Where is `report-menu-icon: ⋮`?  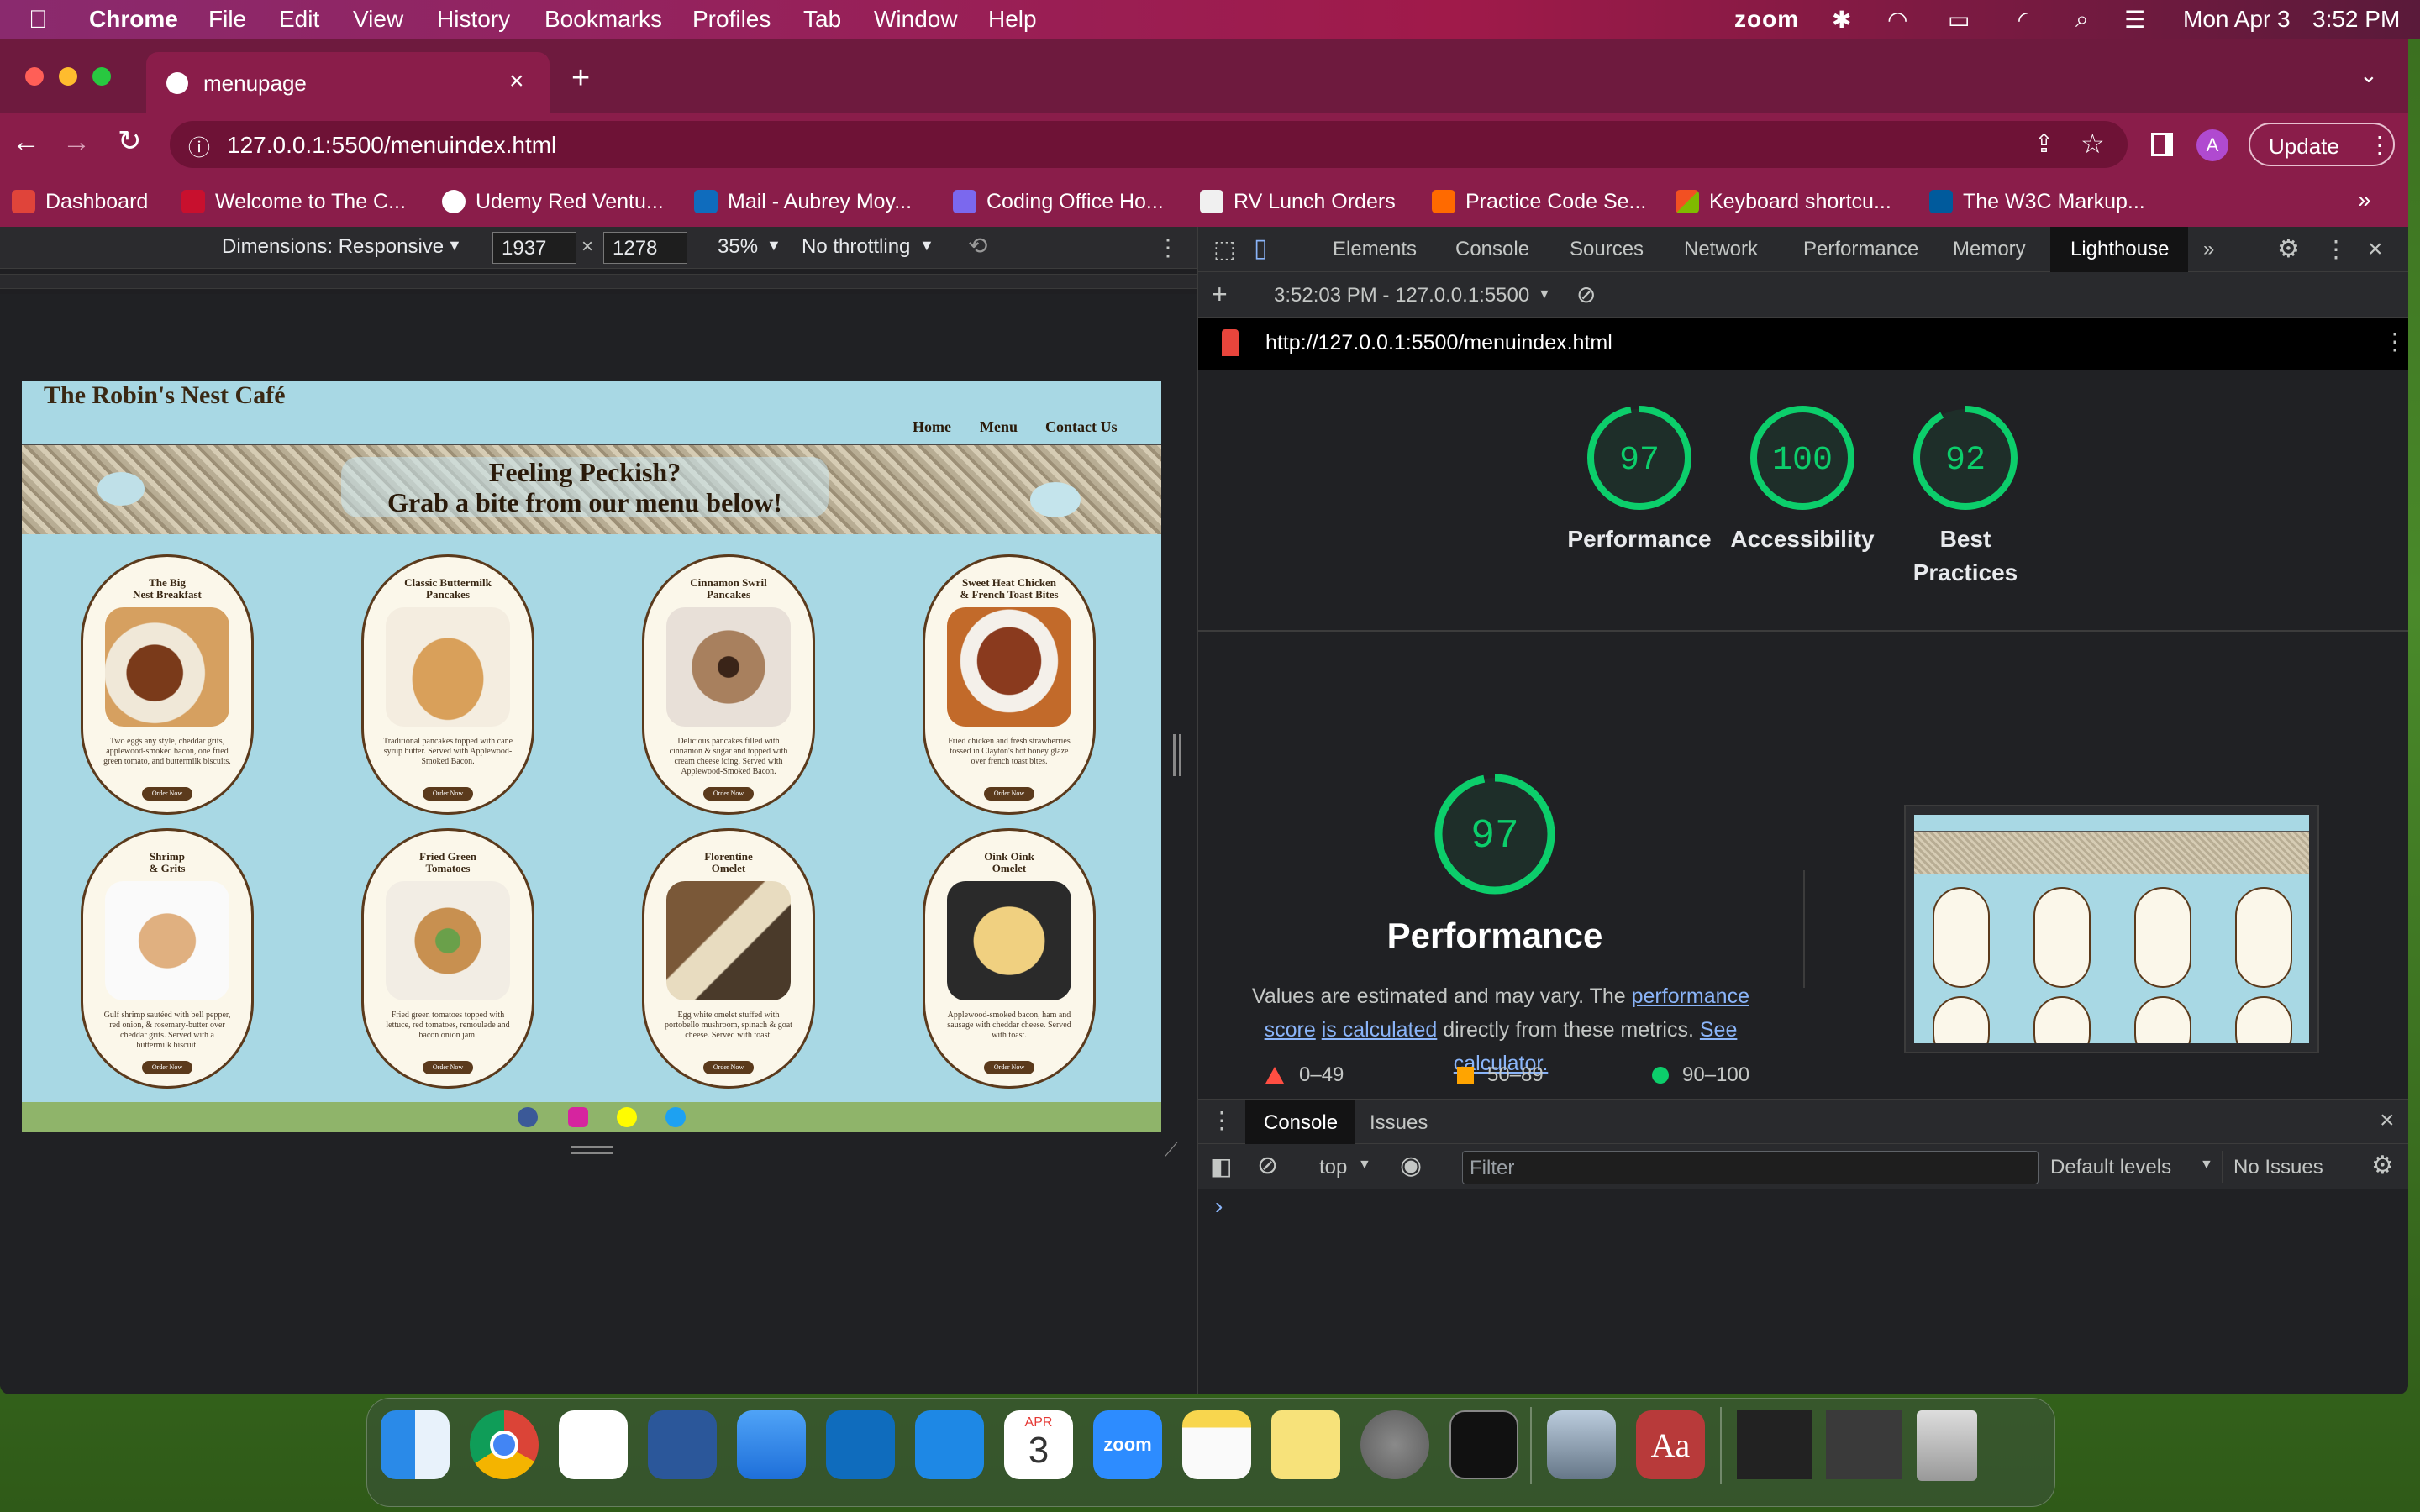 report-menu-icon: ⋮ is located at coordinates (2395, 341).